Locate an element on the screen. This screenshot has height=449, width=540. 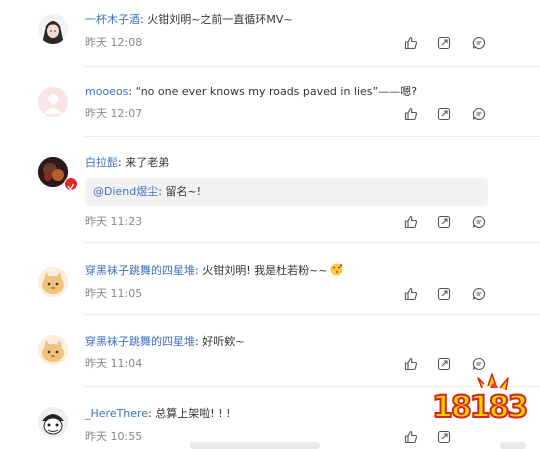
comment-time: 昨天 12:08 is located at coordinates (114, 42).